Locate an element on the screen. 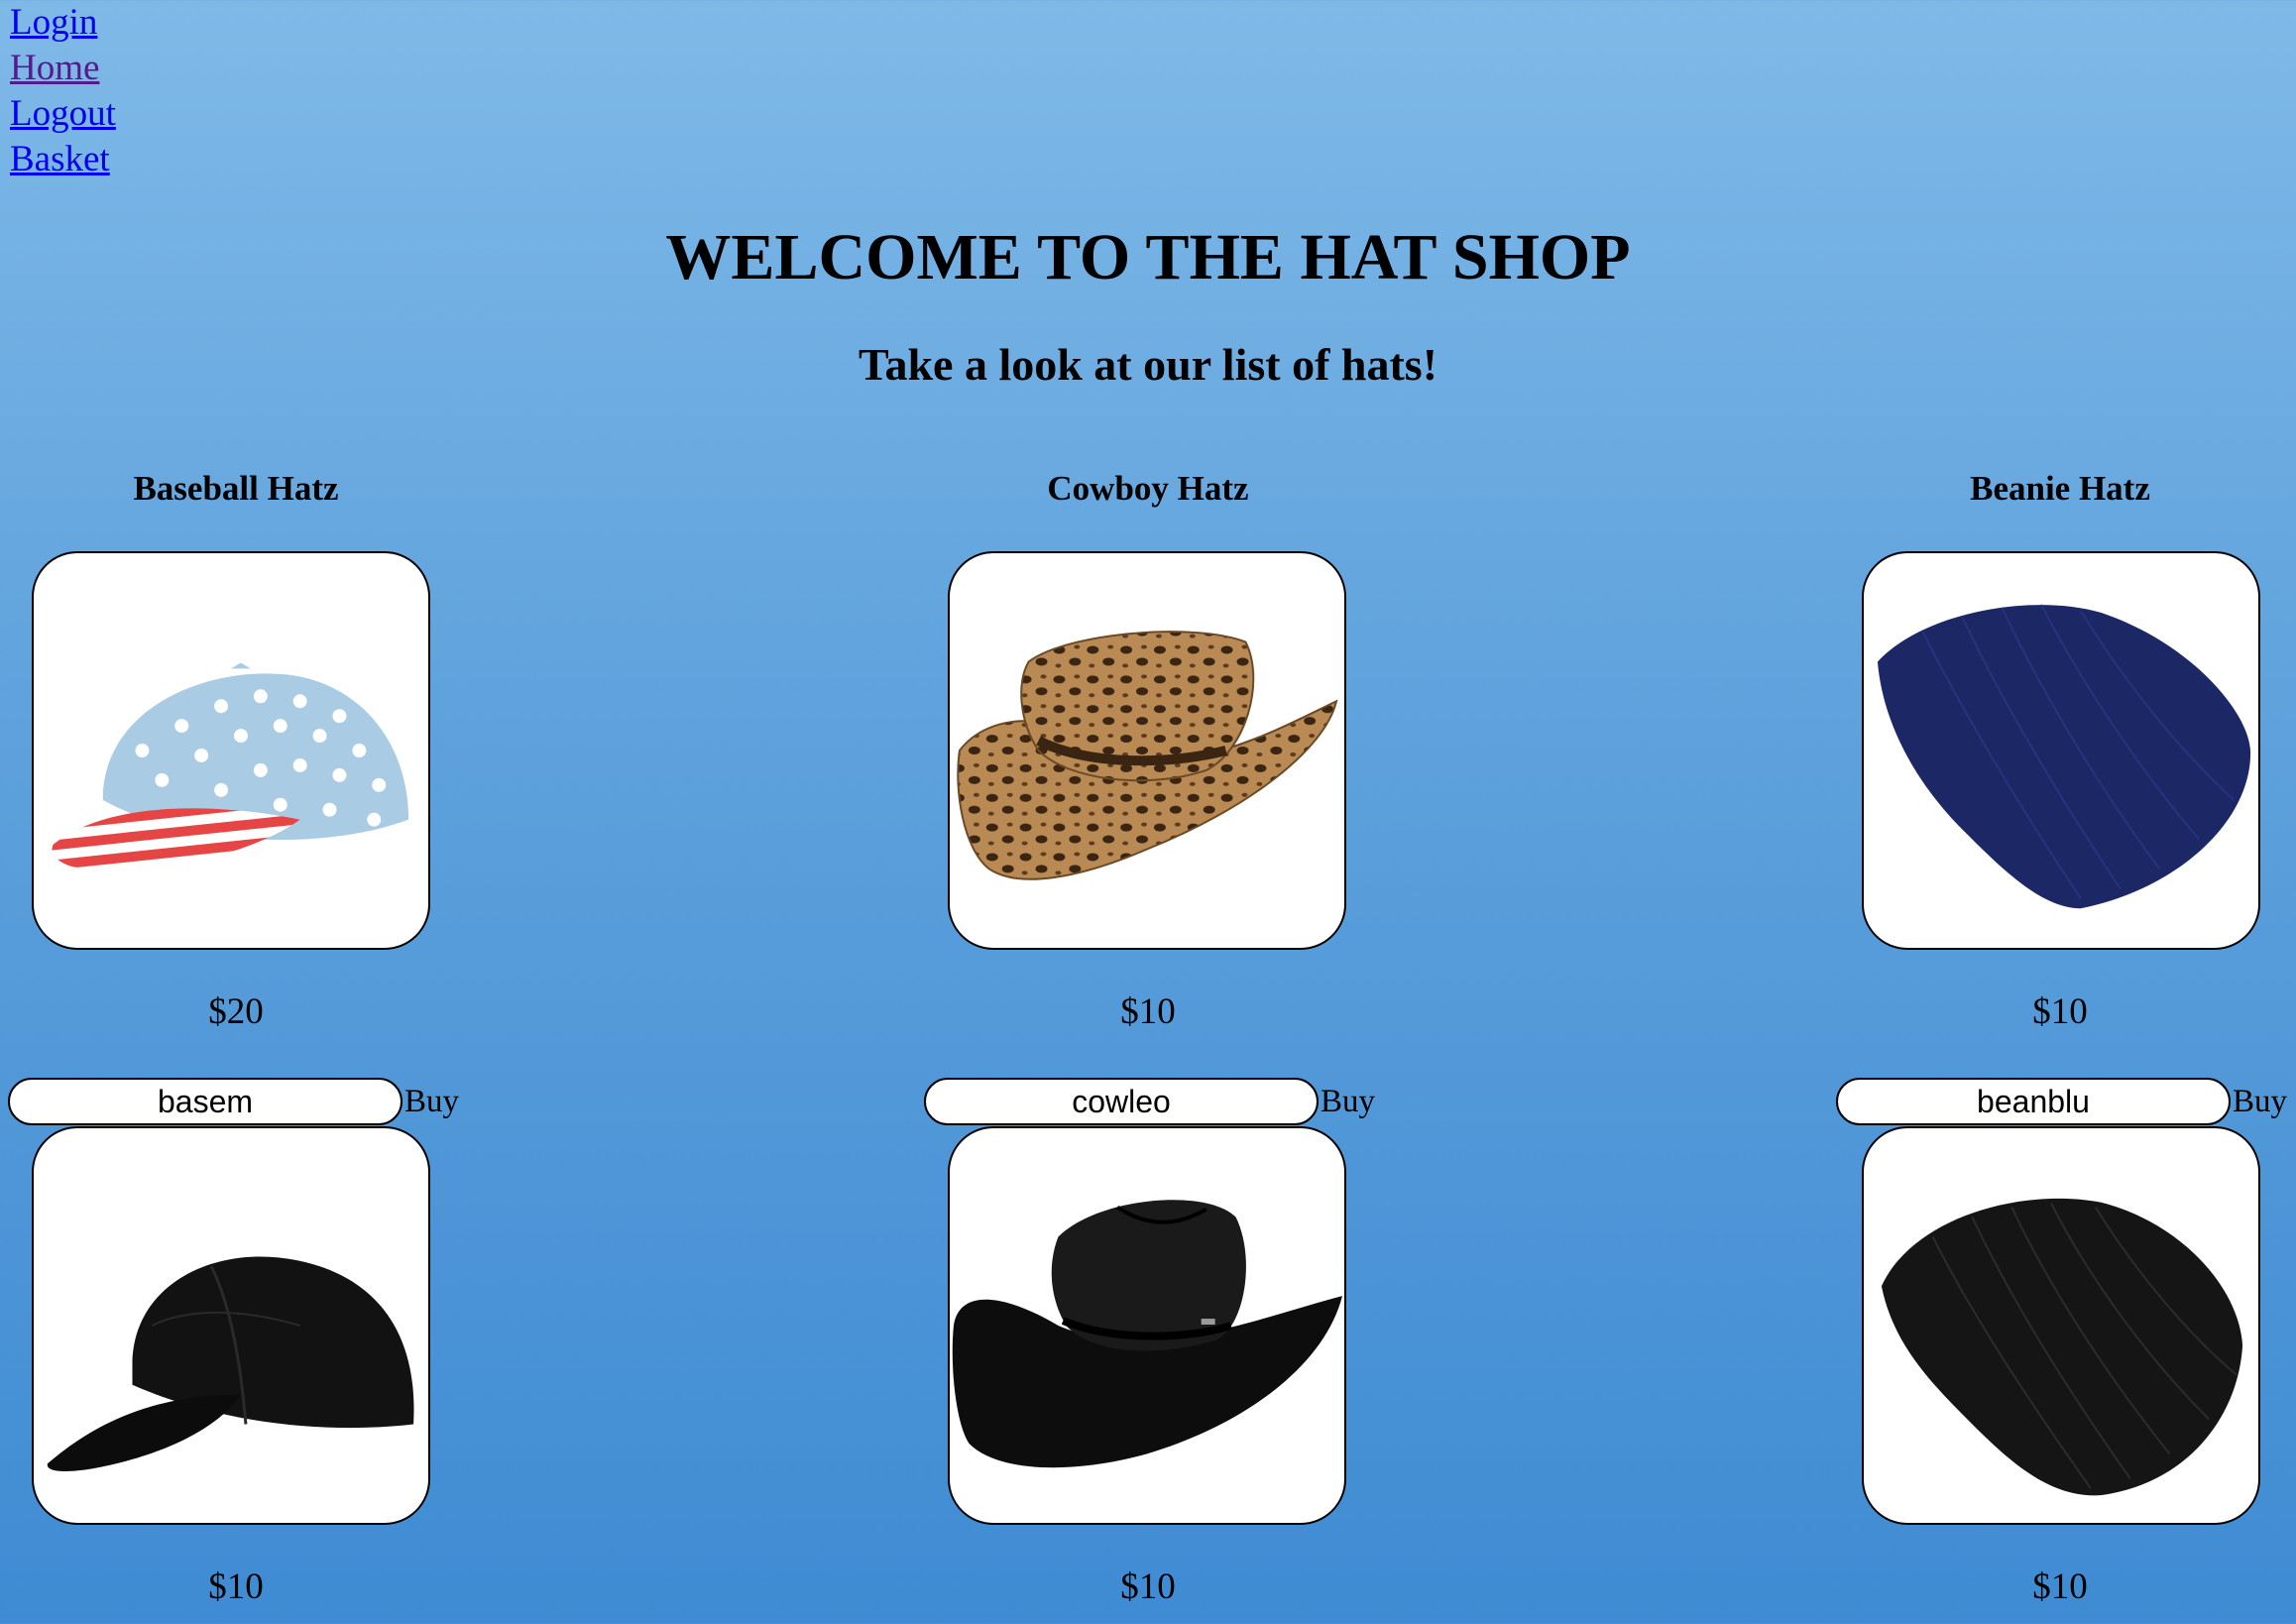 The height and width of the screenshot is (1624, 2296). page-title: WELCOME TO THE HAT SHOP is located at coordinates (1148, 257).